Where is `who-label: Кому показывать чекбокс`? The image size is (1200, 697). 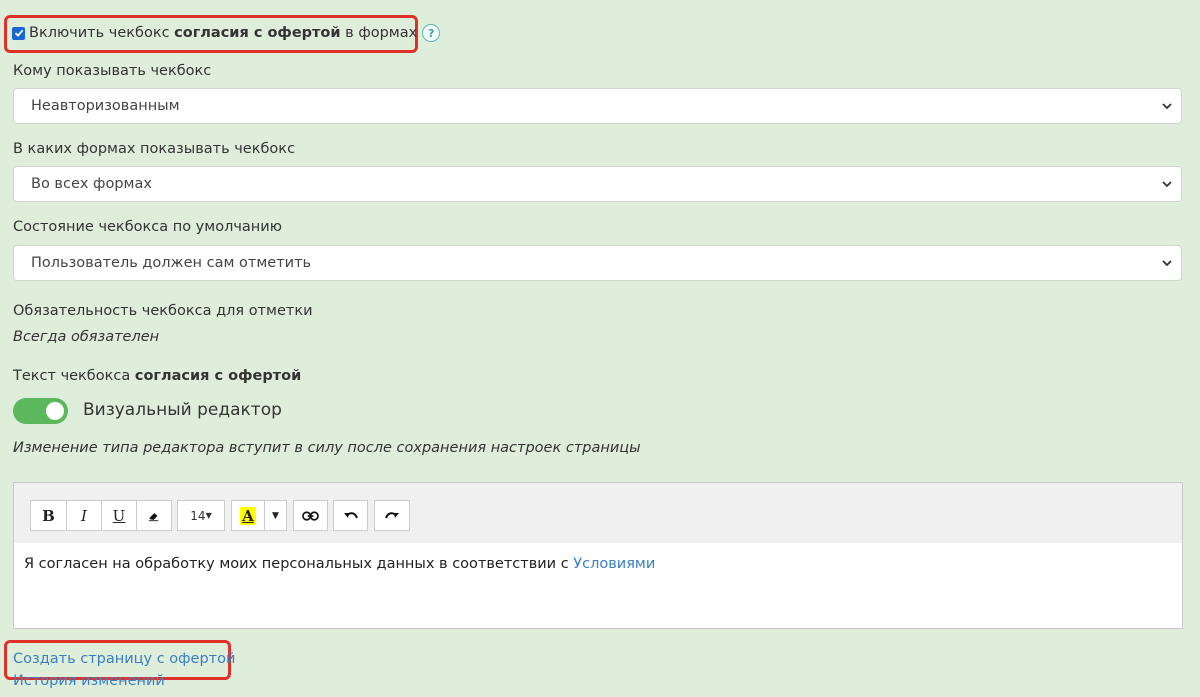
who-label: Кому показывать чекбокс is located at coordinates (112, 71).